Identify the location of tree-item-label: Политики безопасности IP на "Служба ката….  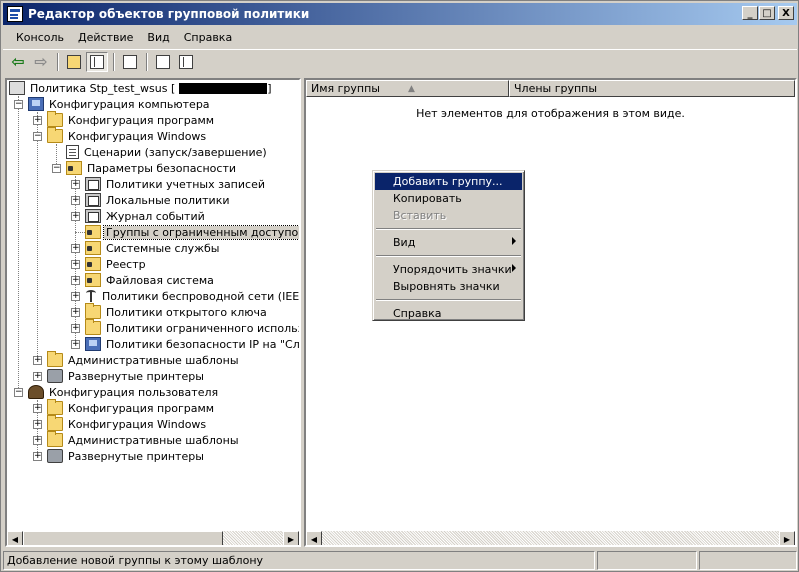
(202, 344).